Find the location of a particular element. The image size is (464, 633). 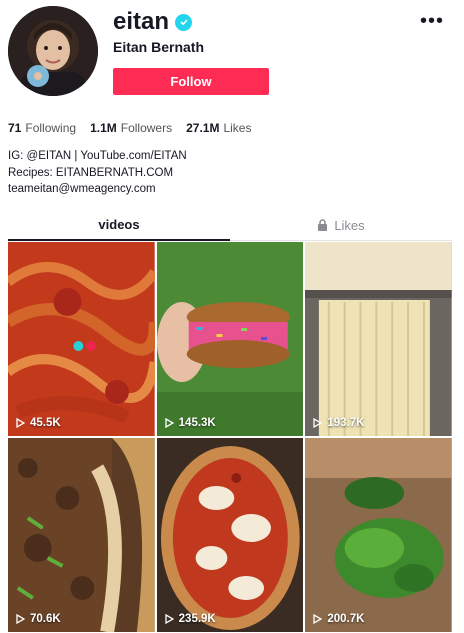

view-count: 235.9K is located at coordinates (190, 619).